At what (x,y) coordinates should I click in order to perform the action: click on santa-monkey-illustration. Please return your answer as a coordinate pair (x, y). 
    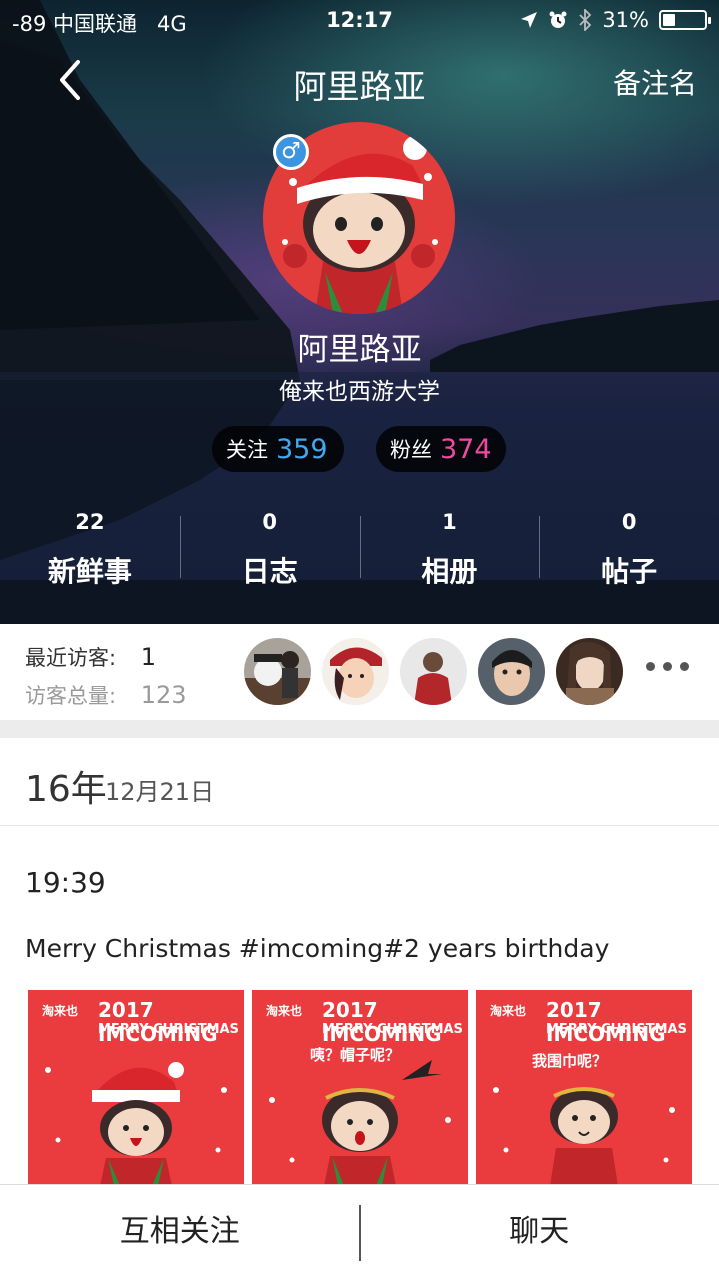
    Looking at the image, I should click on (136, 1124).